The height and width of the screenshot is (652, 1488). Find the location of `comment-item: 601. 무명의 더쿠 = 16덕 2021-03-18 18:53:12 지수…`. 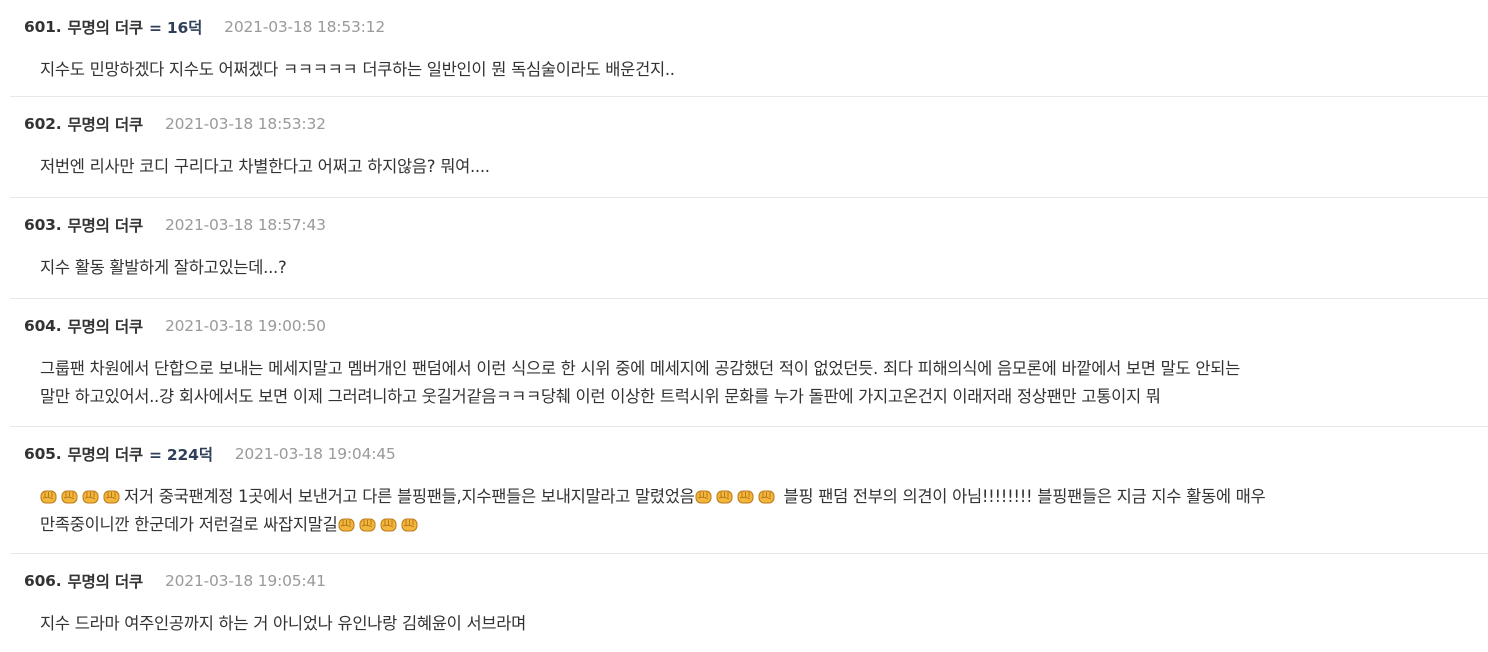

comment-item: 601. 무명의 더쿠 = 16덕 2021-03-18 18:53:12 지수… is located at coordinates (749, 48).